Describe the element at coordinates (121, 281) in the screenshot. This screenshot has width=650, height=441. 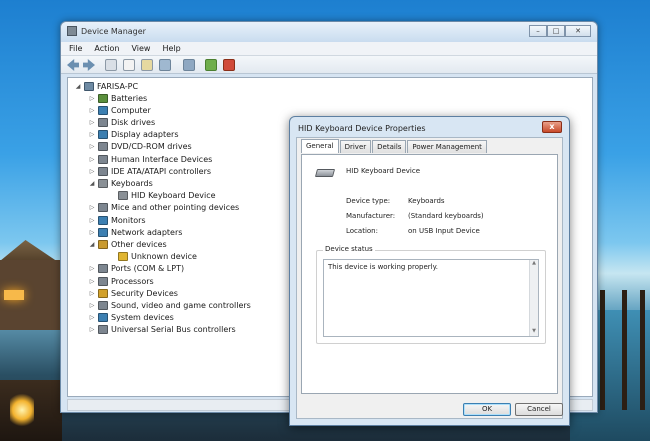
I see `tree-category-item: ▷ Processors` at that location.